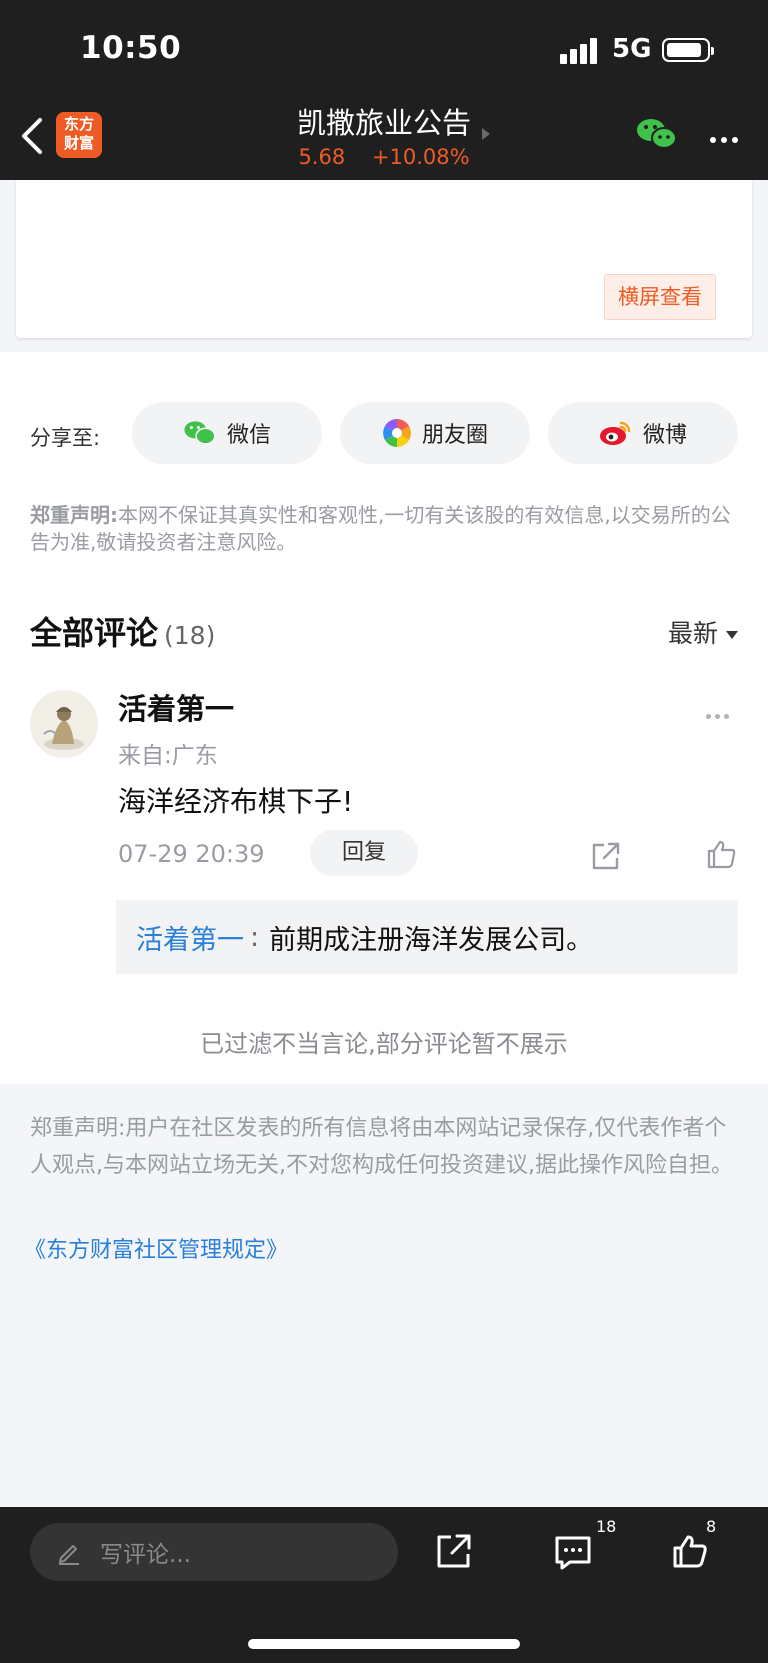  Describe the element at coordinates (711, 1526) in the screenshot. I see `like-count-badge: 8` at that location.